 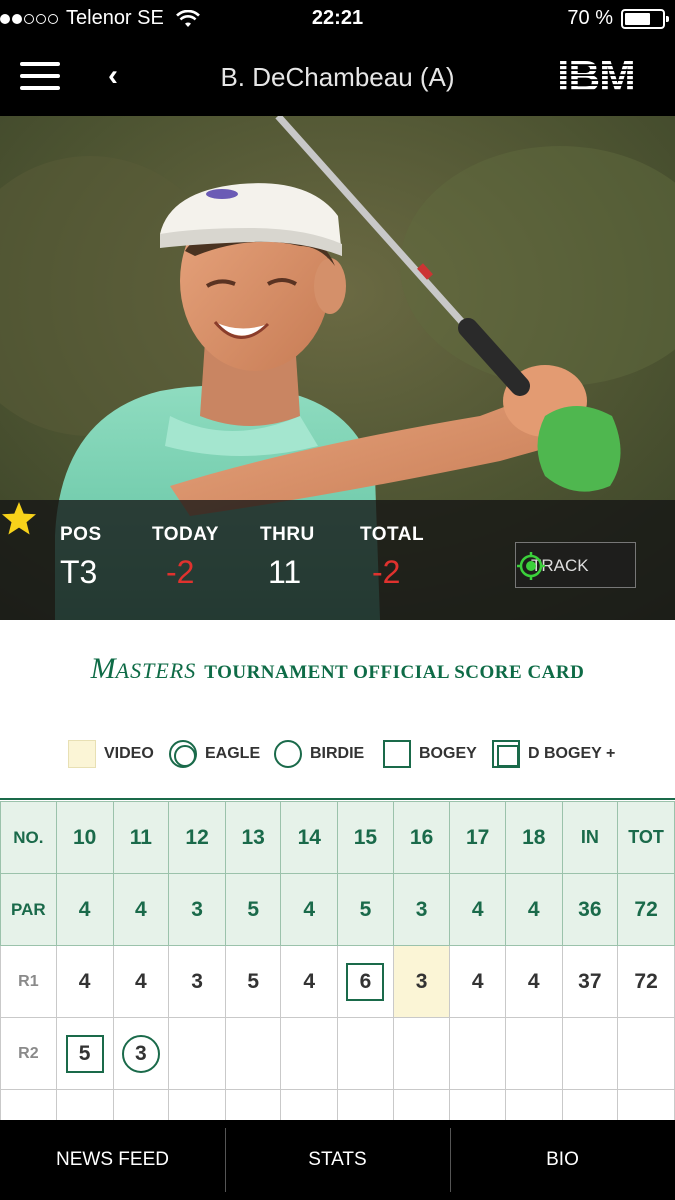 What do you see at coordinates (421, 837) in the screenshot?
I see `hole-number: 16` at bounding box center [421, 837].